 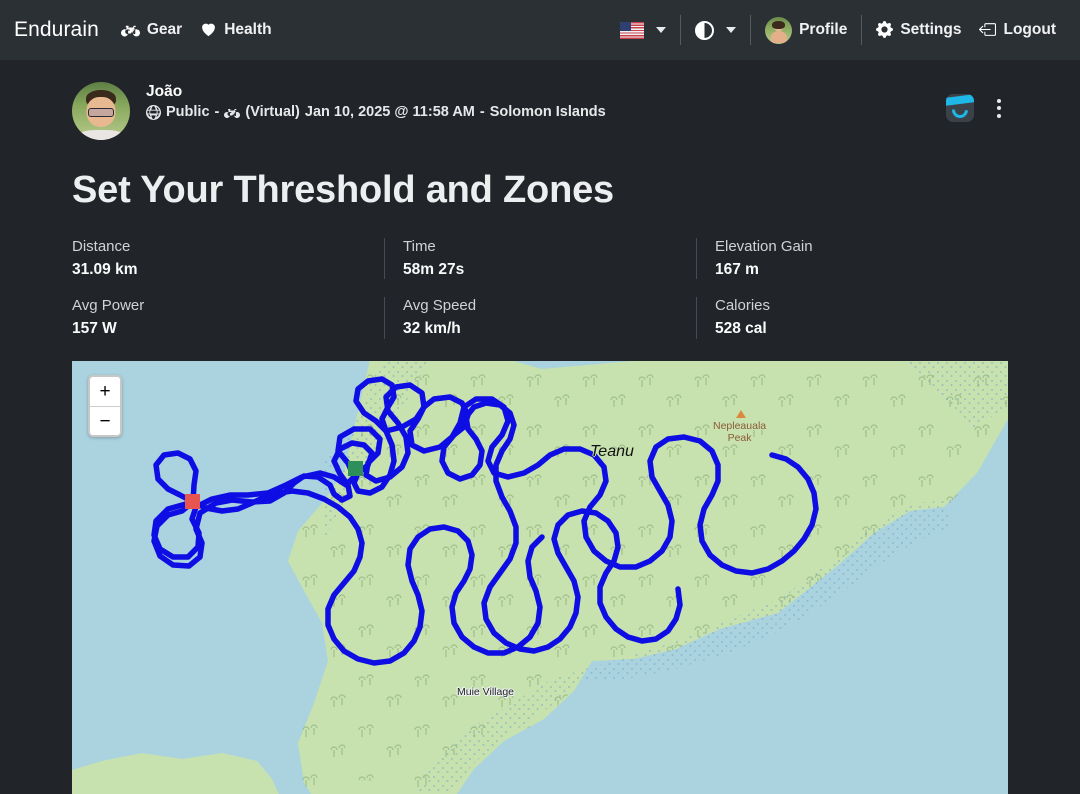 What do you see at coordinates (1029, 29) in the screenshot?
I see `nav-label-logout: Logout` at bounding box center [1029, 29].